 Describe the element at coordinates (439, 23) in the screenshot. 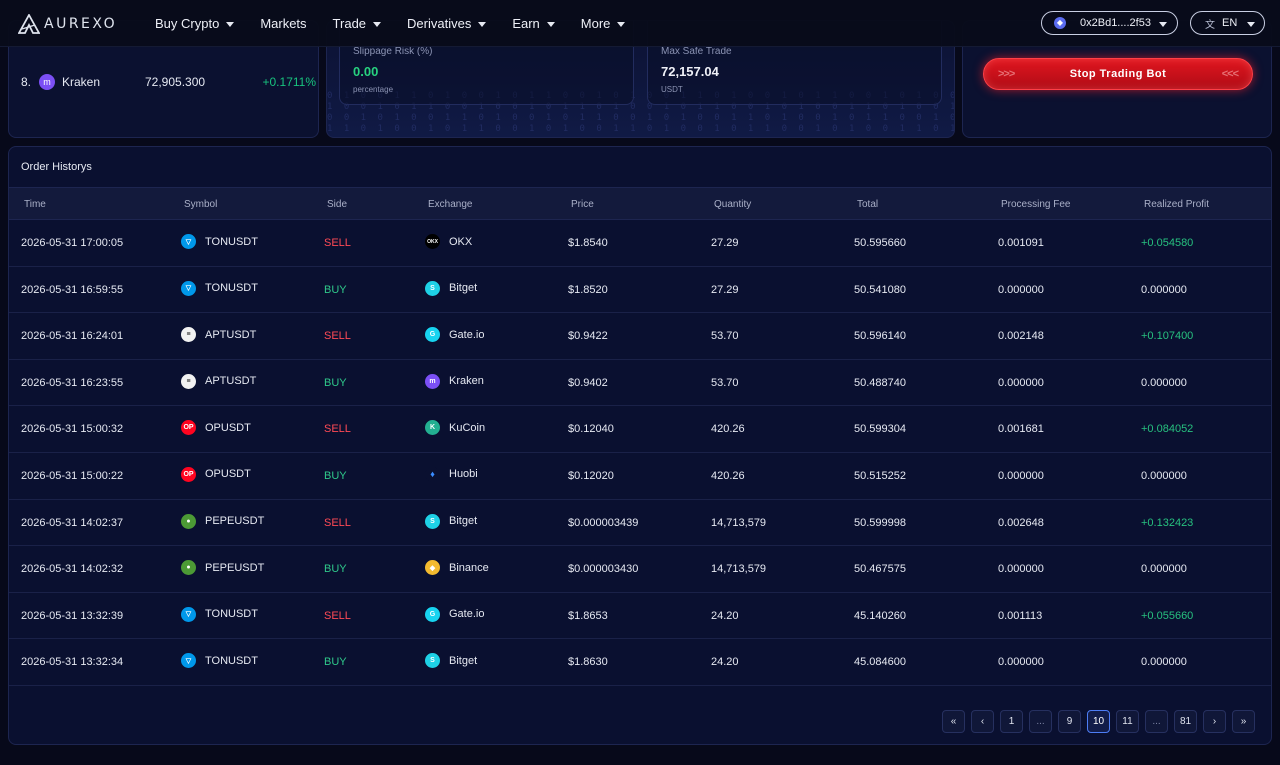

I see `nav-label: Derivatives` at that location.